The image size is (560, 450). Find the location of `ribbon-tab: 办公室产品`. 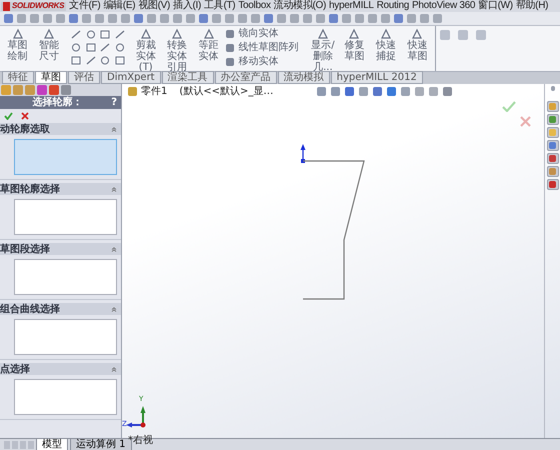

ribbon-tab: 办公室产品 is located at coordinates (245, 77).